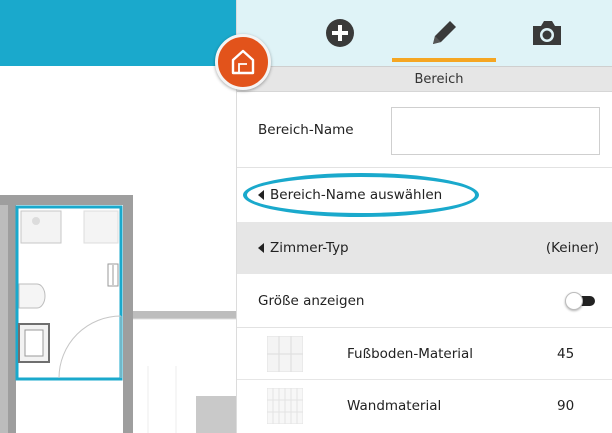  What do you see at coordinates (424, 301) in the screenshot?
I see `show-size-row: Größe anzeigen` at bounding box center [424, 301].